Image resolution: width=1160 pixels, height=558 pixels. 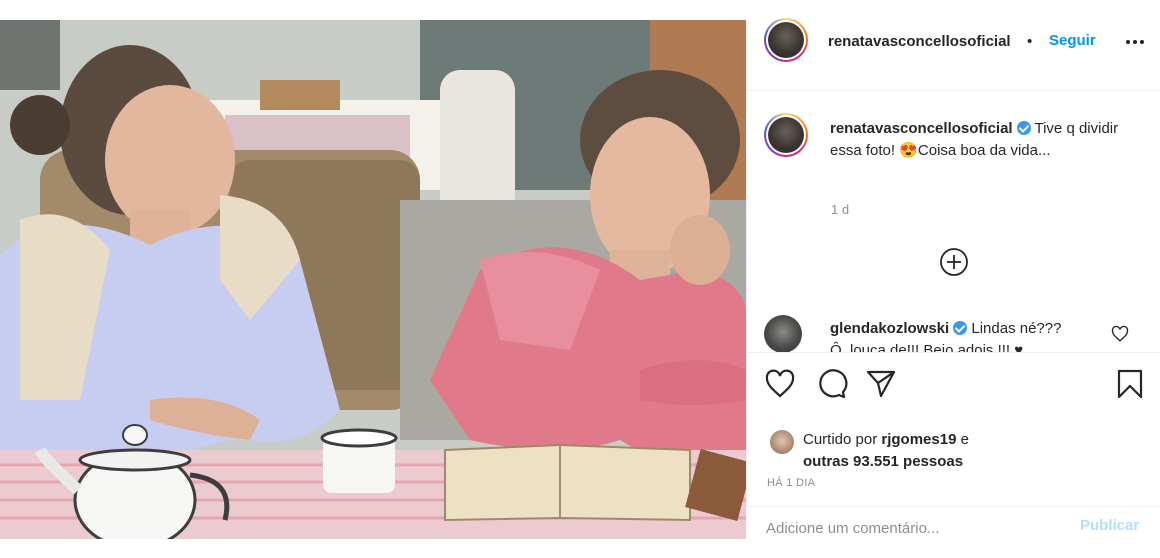 What do you see at coordinates (954, 262) in the screenshot?
I see `load-more-comments-icon` at bounding box center [954, 262].